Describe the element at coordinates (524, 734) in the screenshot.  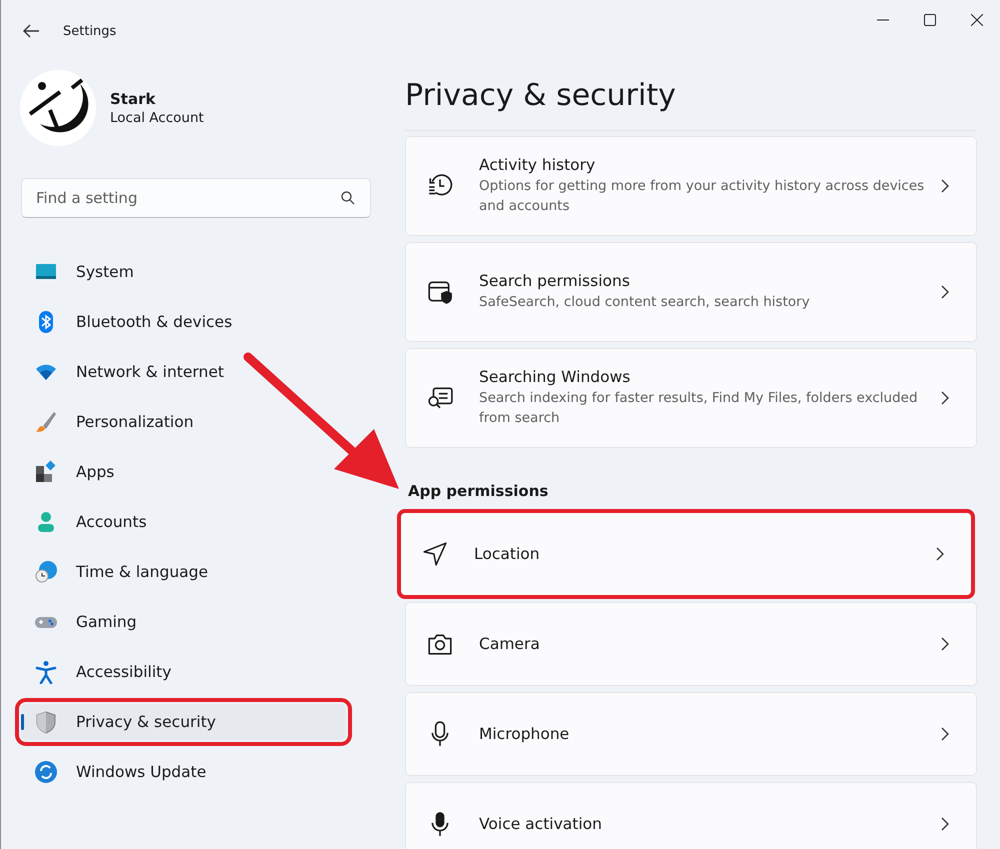
I see `card-title: Microphone` at that location.